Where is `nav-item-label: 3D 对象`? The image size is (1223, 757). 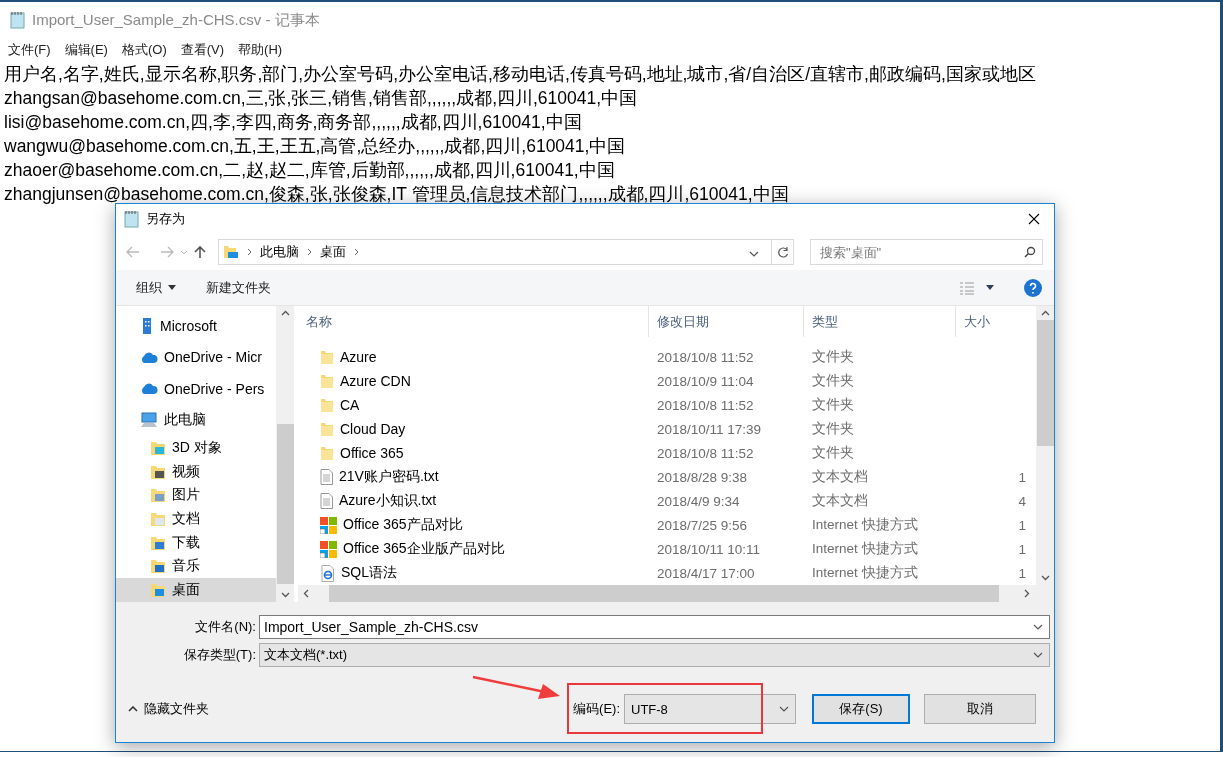 nav-item-label: 3D 对象 is located at coordinates (197, 448).